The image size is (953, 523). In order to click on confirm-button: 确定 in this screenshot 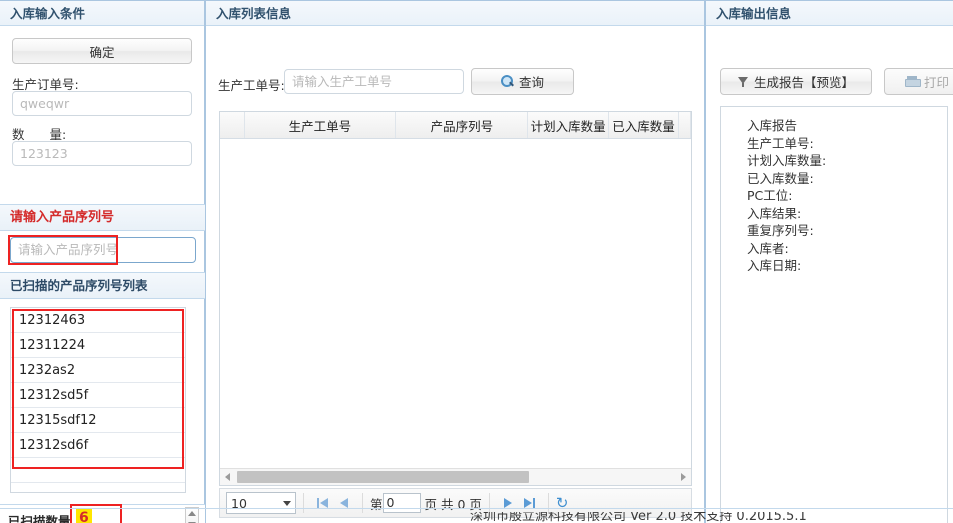, I will do `click(102, 51)`.